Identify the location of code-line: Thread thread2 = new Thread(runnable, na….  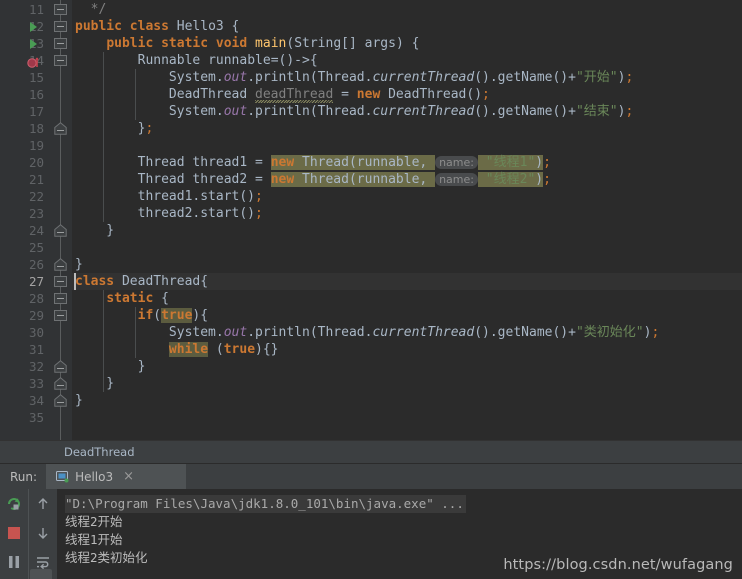
(313, 179).